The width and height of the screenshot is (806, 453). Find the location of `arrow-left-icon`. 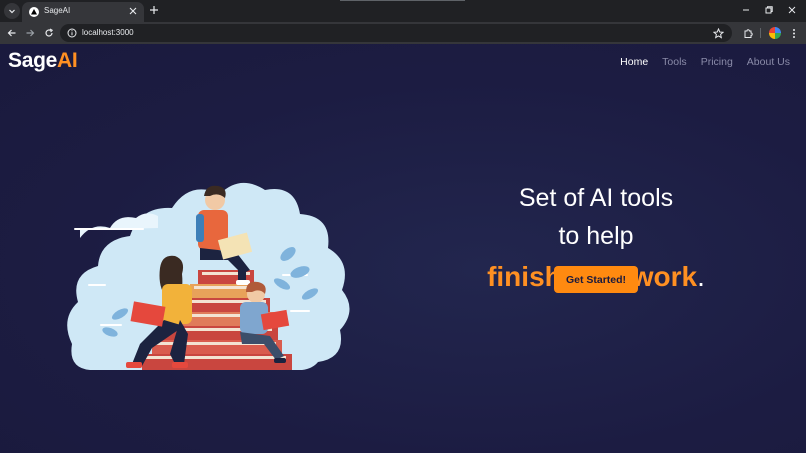

arrow-left-icon is located at coordinates (11, 33).